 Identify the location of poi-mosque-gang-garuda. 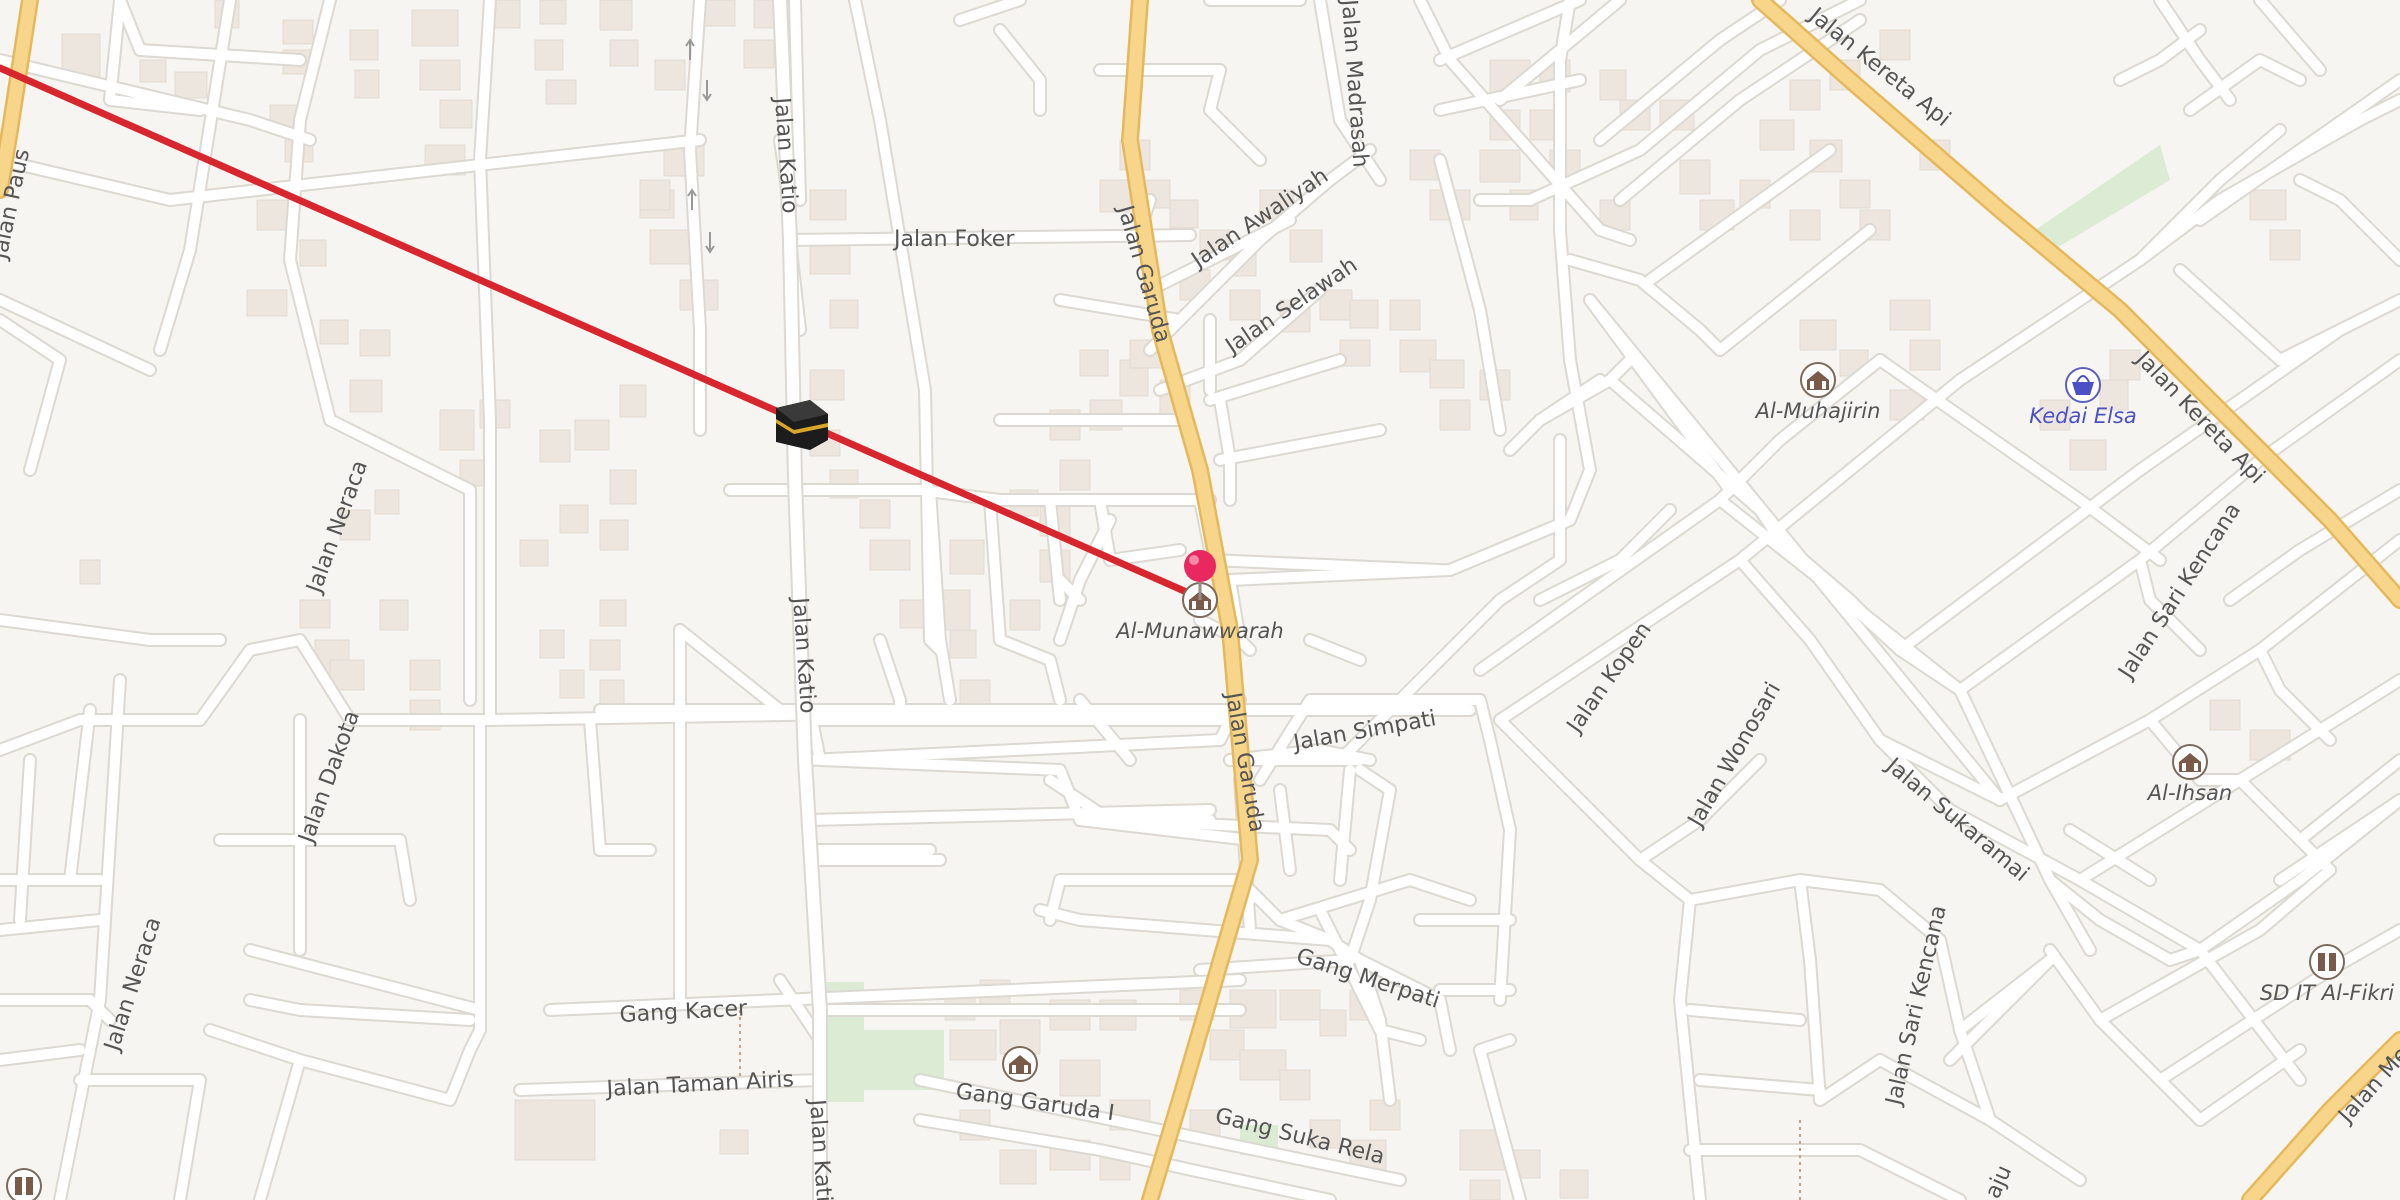
(1020, 1064).